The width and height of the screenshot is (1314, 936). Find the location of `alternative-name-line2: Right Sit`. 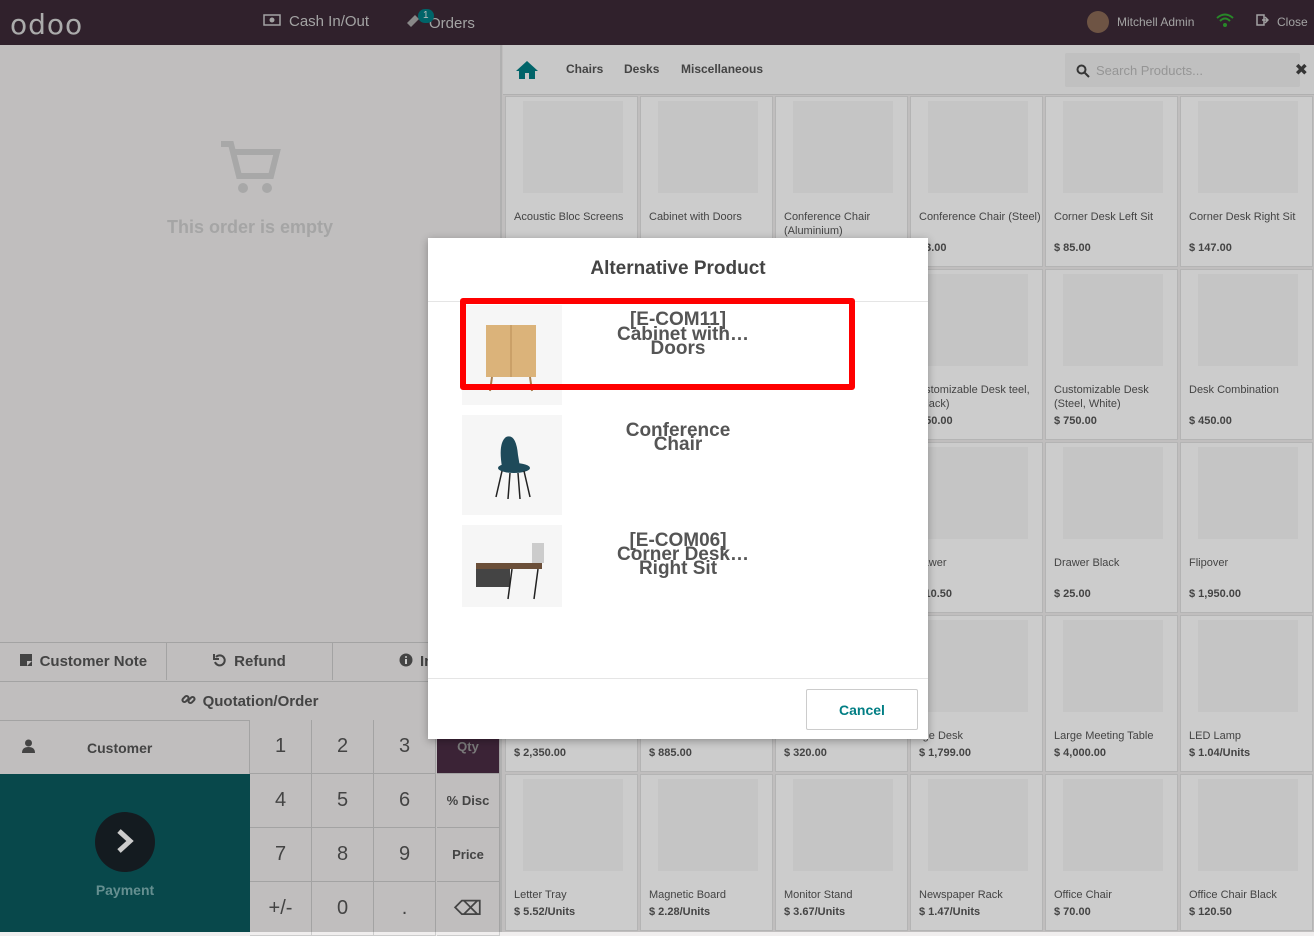

alternative-name-line2: Right Sit is located at coordinates (678, 568).